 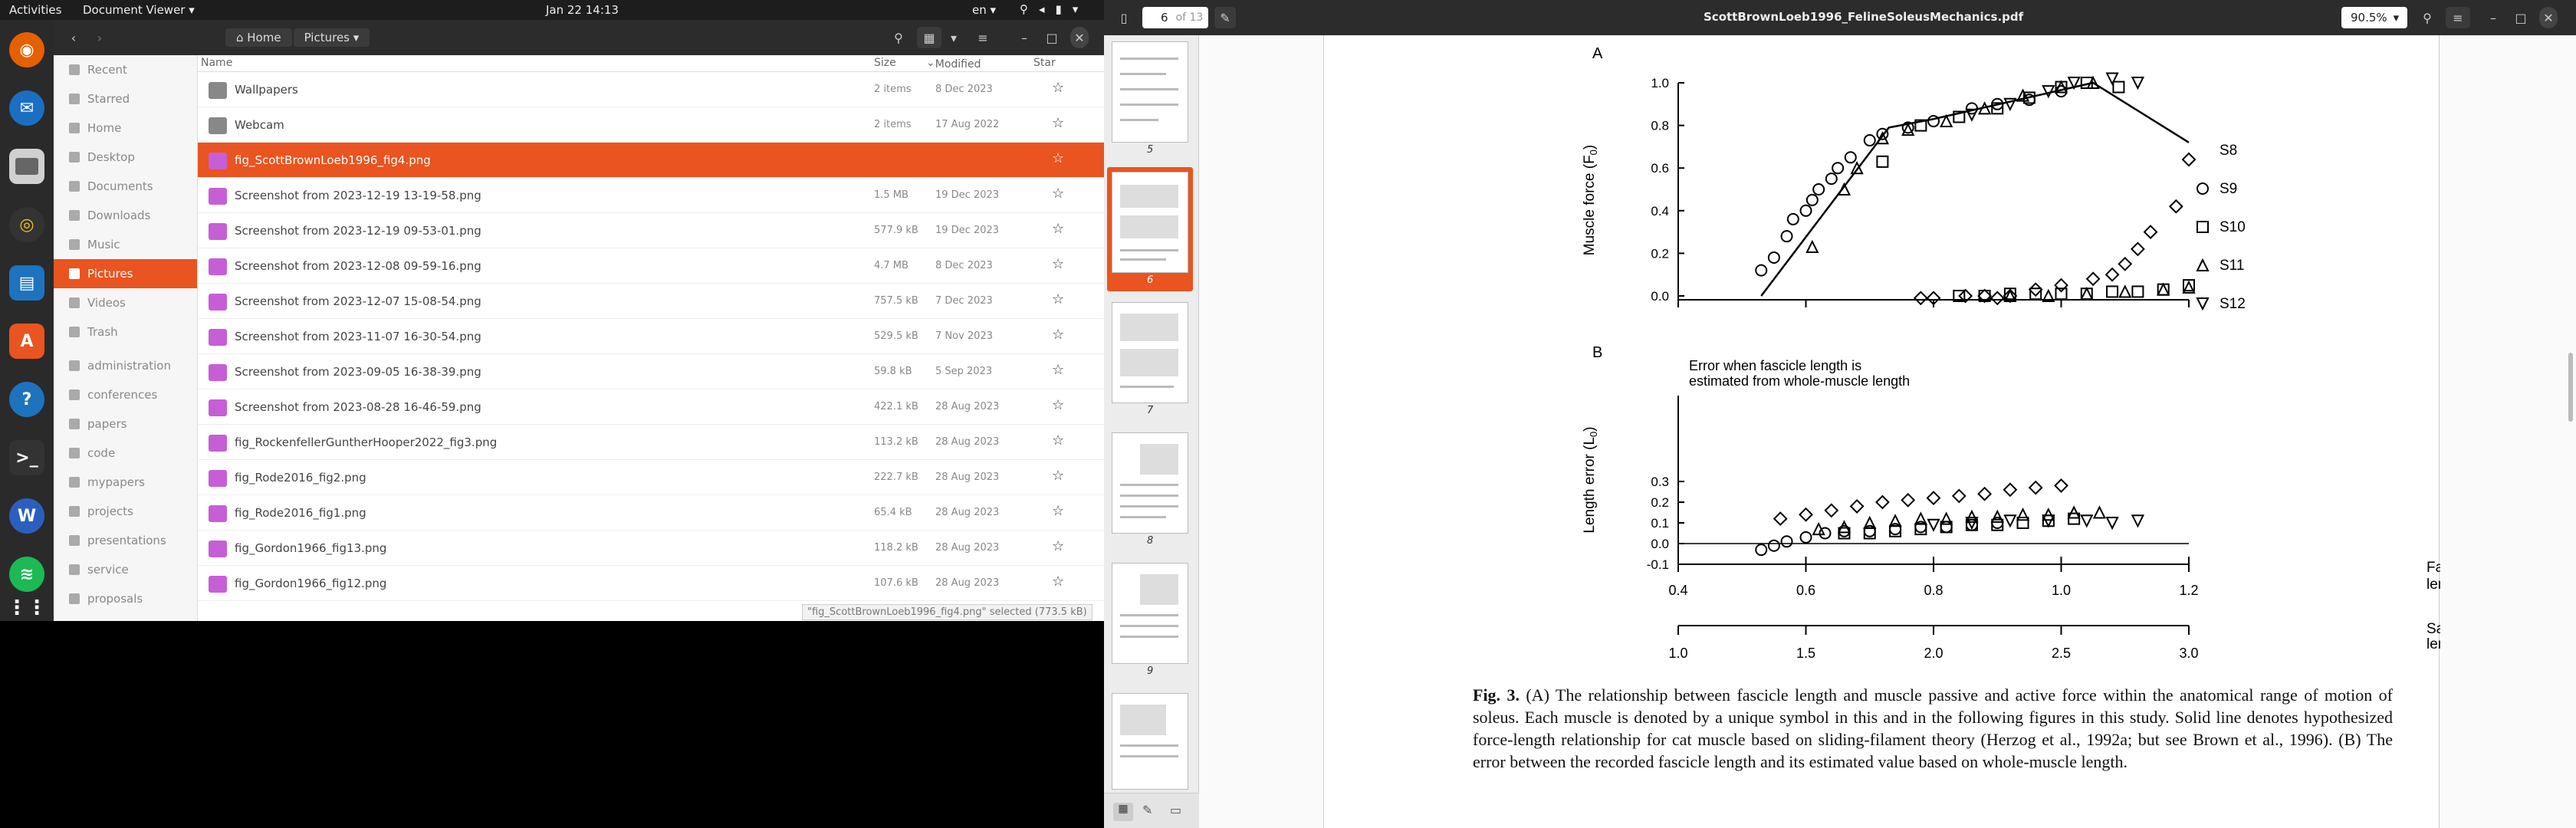 I want to click on file-row: fig_Rode2016_fig1.png 65.4 kB 28 Aug 2023 ☆, so click(x=651, y=513).